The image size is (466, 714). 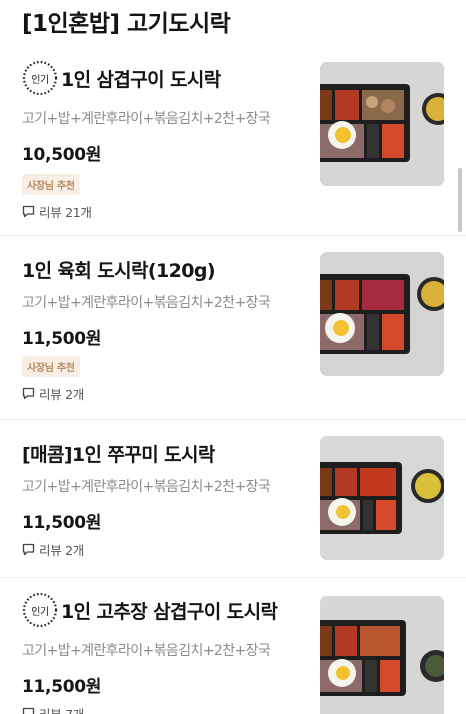 What do you see at coordinates (62, 155) in the screenshot?
I see `menu-item-price: 10,500원` at bounding box center [62, 155].